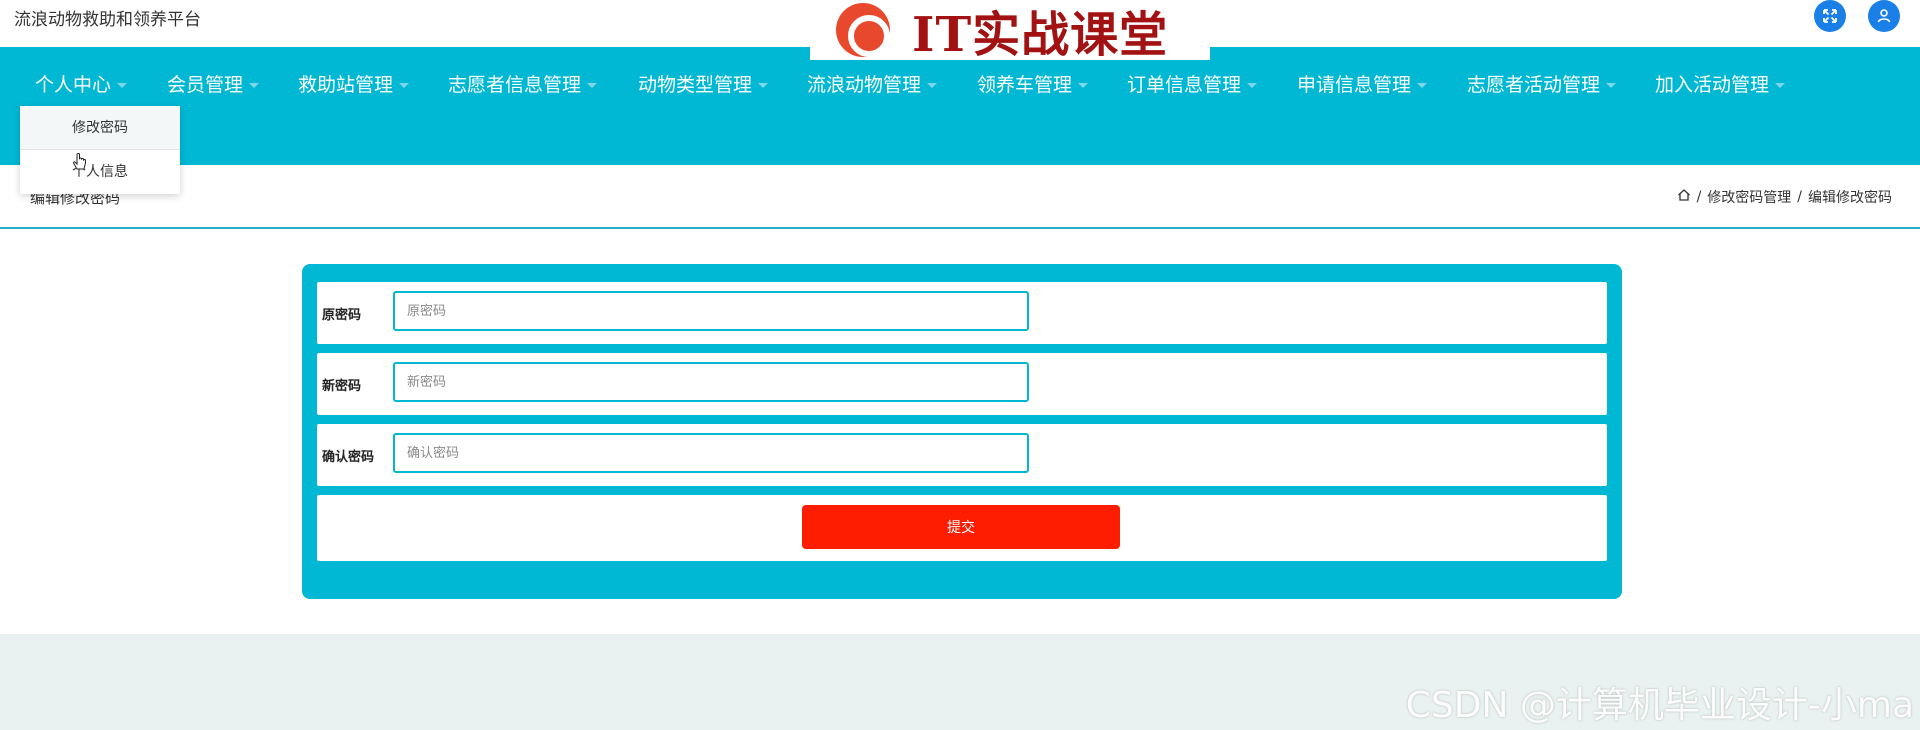 The image size is (1920, 730). Describe the element at coordinates (1534, 85) in the screenshot. I see `nav-label: 志愿者活动管理` at that location.